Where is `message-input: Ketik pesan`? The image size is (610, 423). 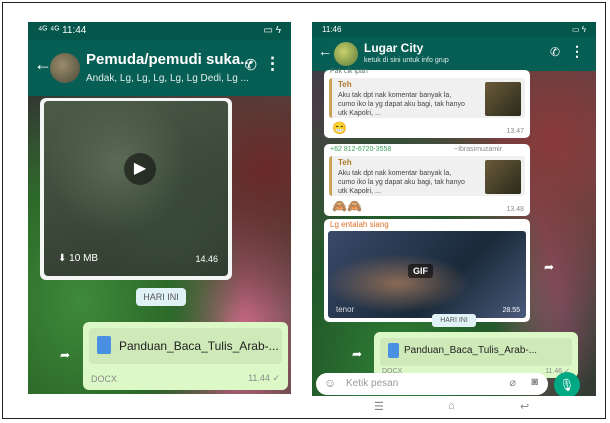 message-input: Ketik pesan is located at coordinates (372, 383).